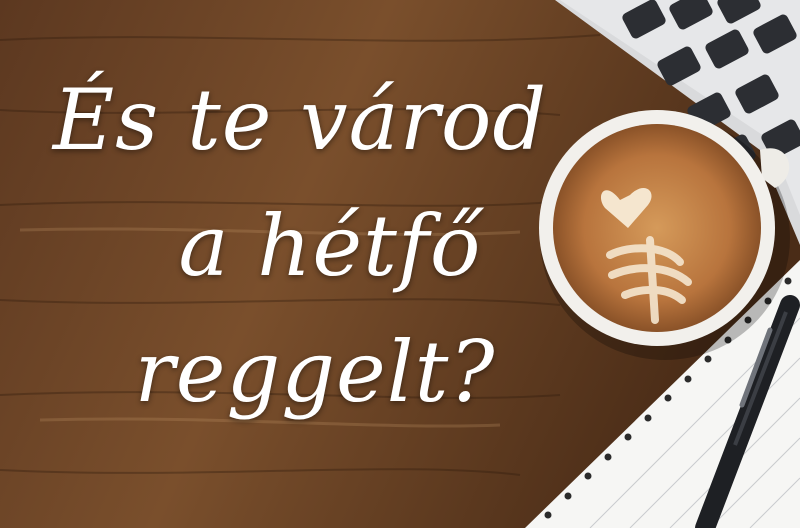 Image resolution: width=800 pixels, height=528 pixels. I want to click on headline-line-3: reggelt?, so click(315, 372).